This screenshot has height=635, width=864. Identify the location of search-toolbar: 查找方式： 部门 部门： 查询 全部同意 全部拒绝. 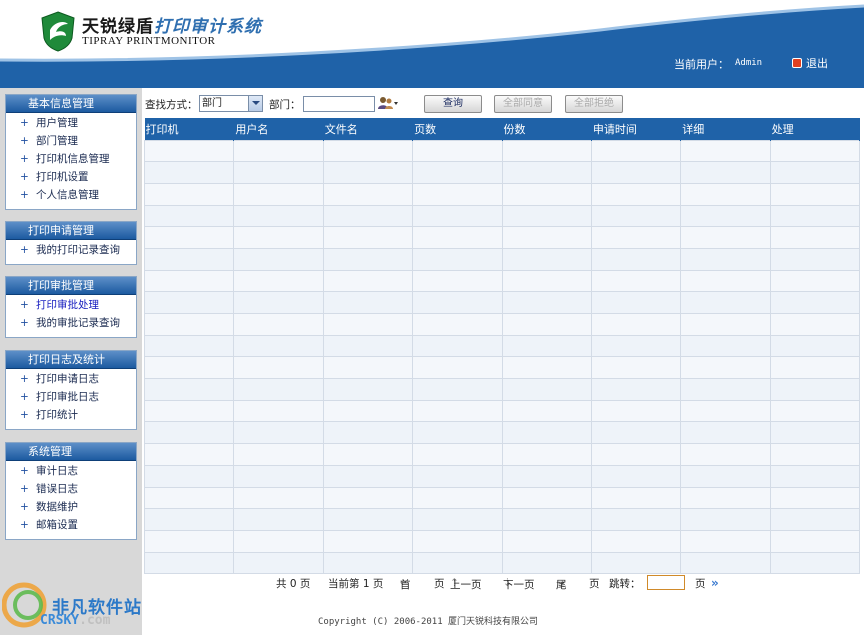
(502, 104).